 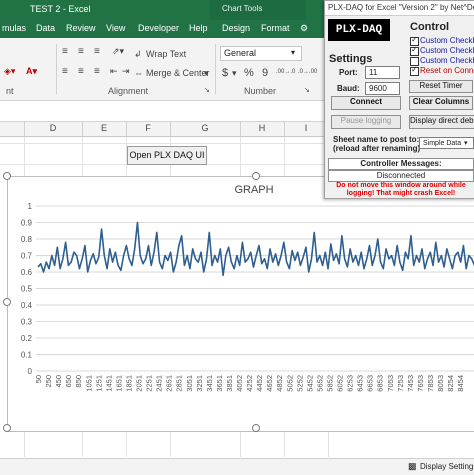 I want to click on x-tick-label: 2451, so click(x=159, y=383).